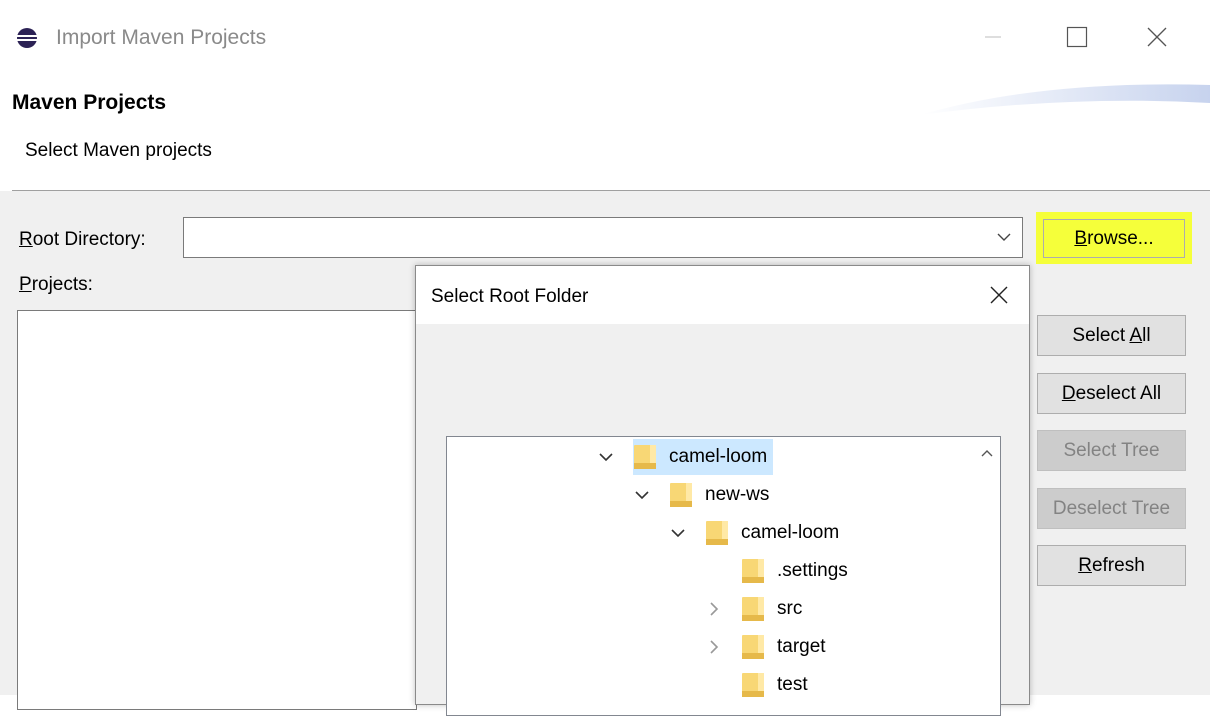 The width and height of the screenshot is (1210, 716). I want to click on tree-item: target, so click(768, 647).